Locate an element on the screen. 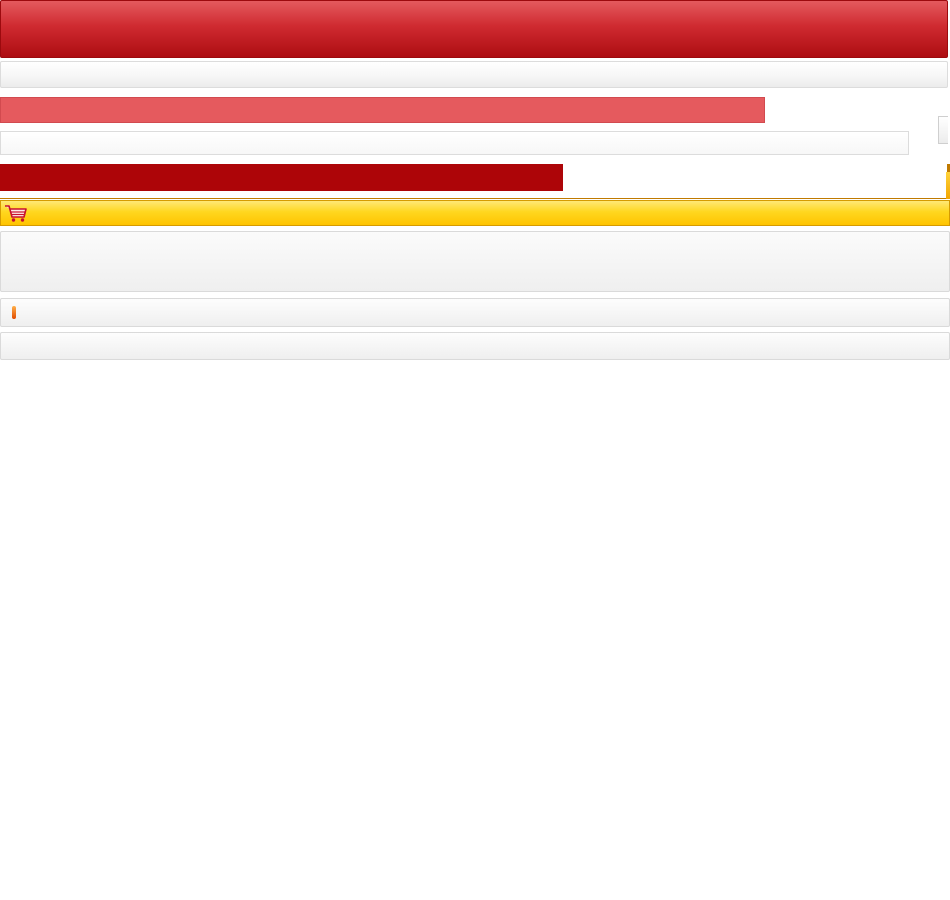  shopping-cart-icon is located at coordinates (16, 213).